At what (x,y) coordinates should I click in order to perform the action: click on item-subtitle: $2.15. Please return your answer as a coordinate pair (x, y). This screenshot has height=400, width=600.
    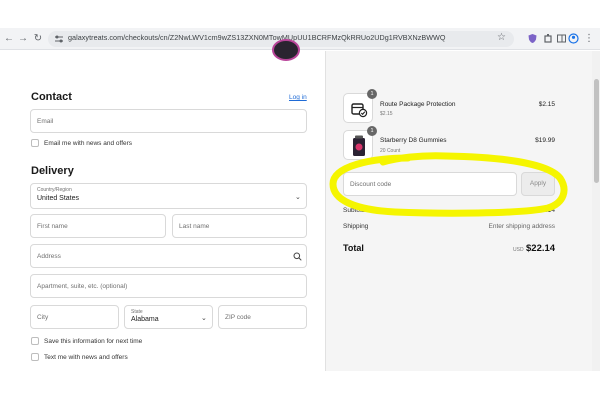
    Looking at the image, I should click on (386, 114).